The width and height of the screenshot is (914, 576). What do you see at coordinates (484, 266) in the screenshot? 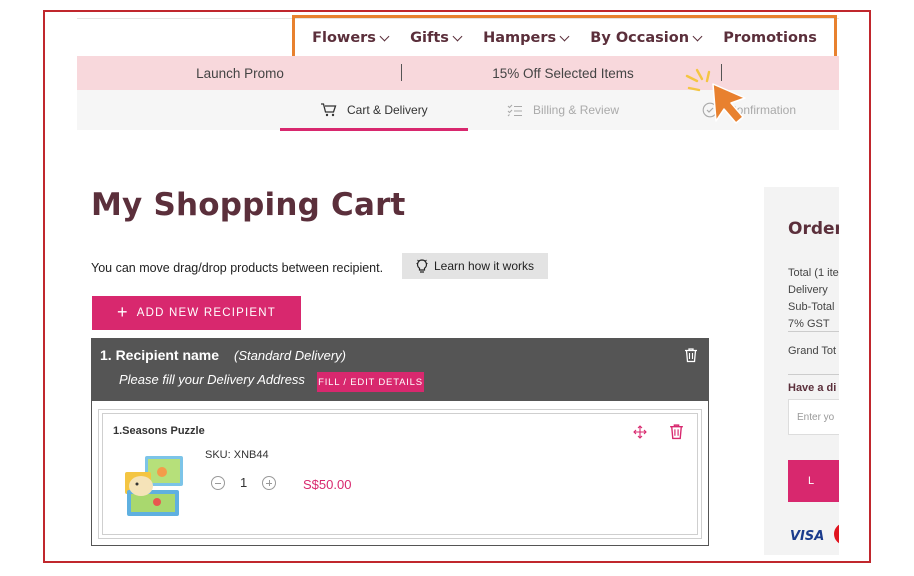
I see `learn-how-label: Learn how it works` at bounding box center [484, 266].